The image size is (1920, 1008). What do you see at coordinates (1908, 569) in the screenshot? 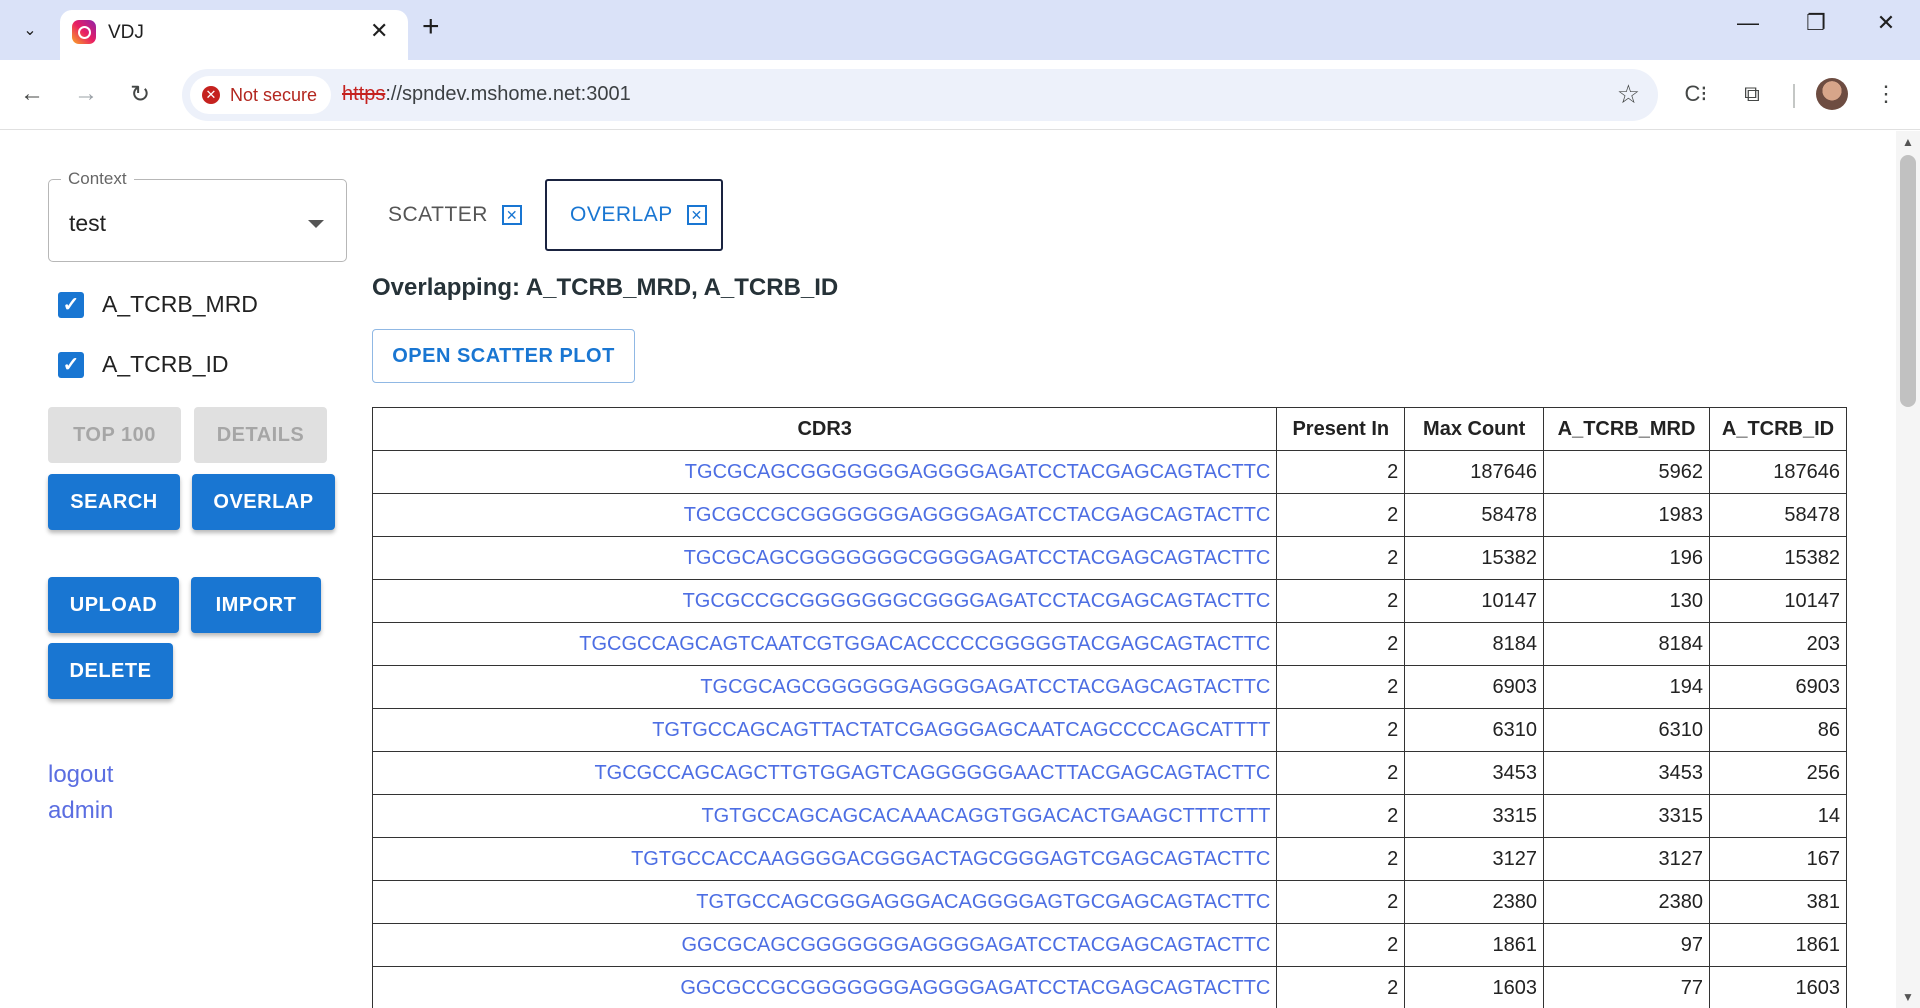
I see `page-scrollbar: ▲ ▼` at bounding box center [1908, 569].